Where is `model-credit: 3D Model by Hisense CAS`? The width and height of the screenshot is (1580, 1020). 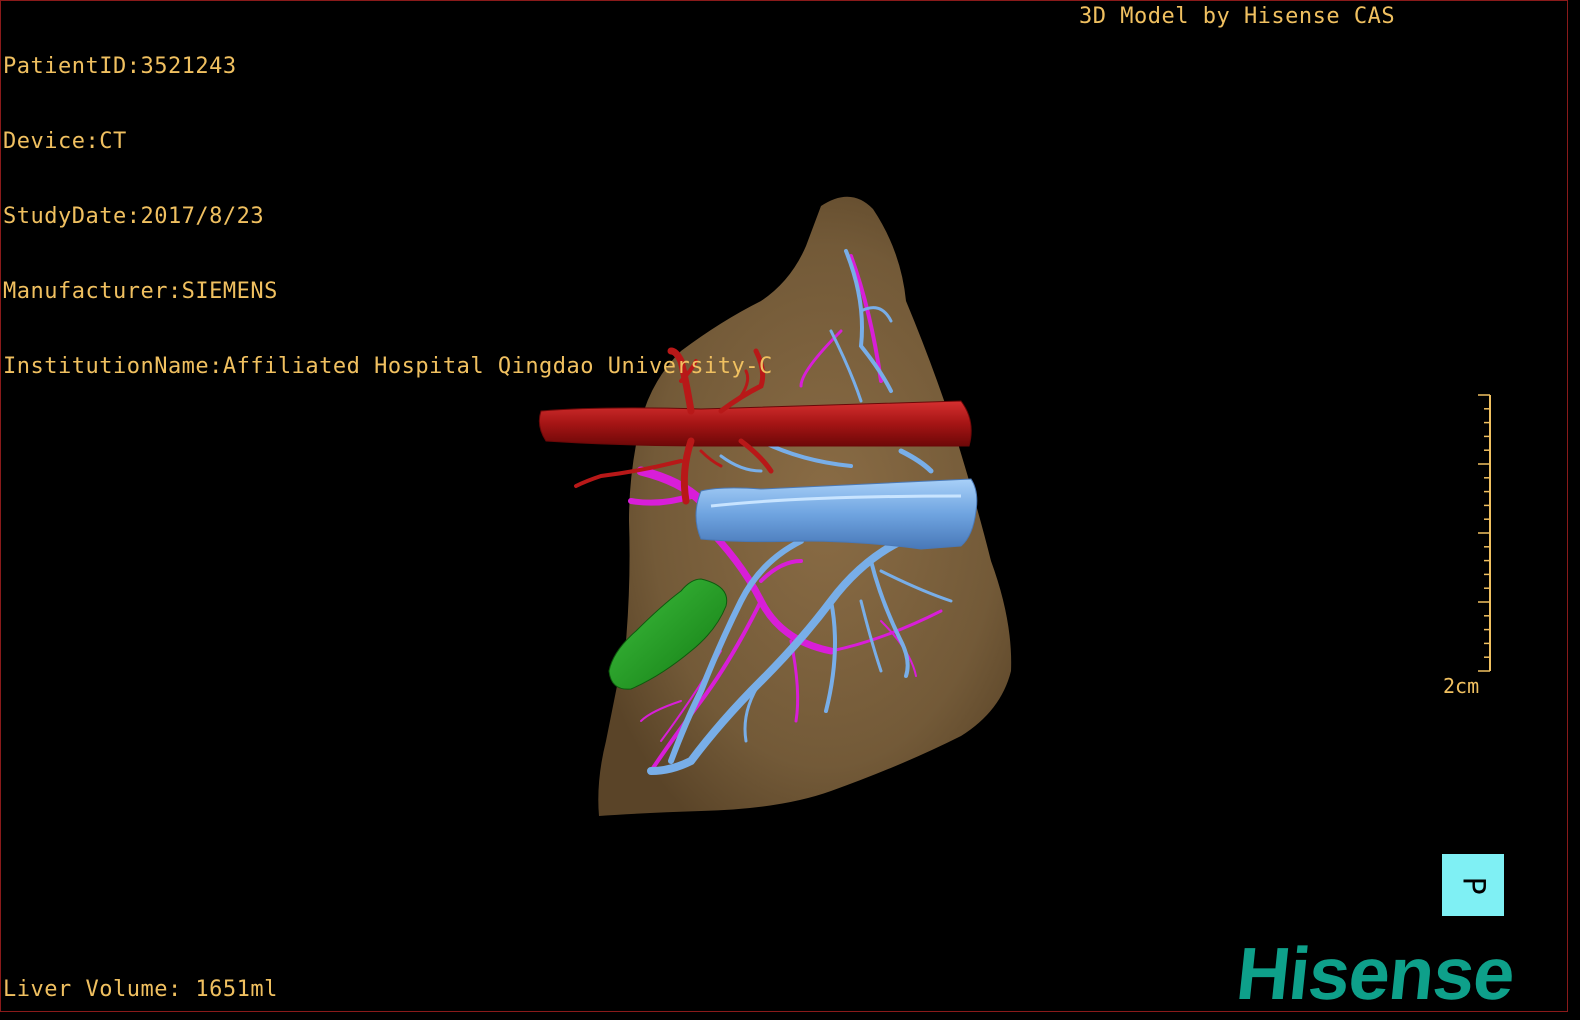 model-credit: 3D Model by Hisense CAS is located at coordinates (1237, 16).